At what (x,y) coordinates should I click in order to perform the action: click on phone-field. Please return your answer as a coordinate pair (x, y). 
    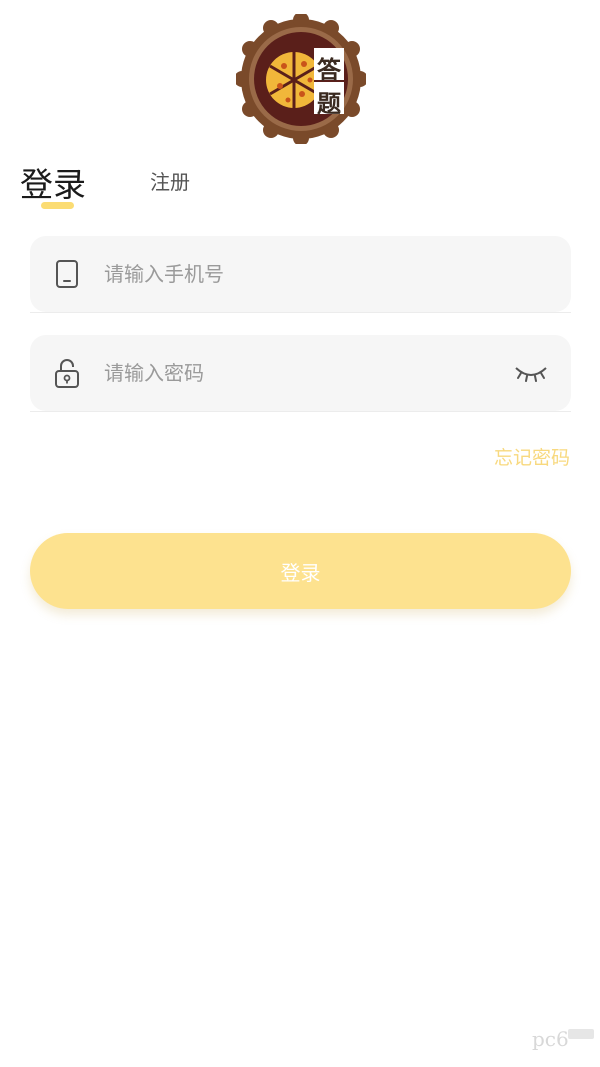
    Looking at the image, I should click on (300, 274).